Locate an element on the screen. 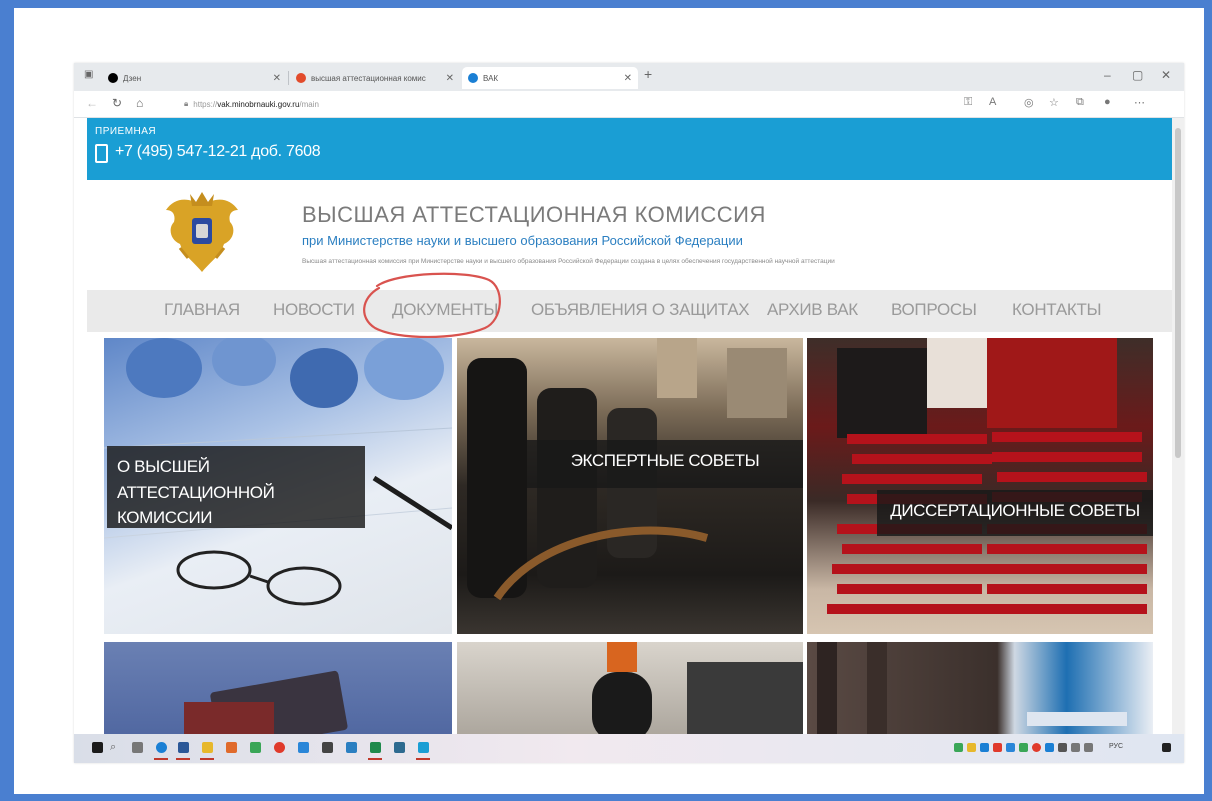 The image size is (1212, 801). tab-title: ВАК is located at coordinates (491, 78).